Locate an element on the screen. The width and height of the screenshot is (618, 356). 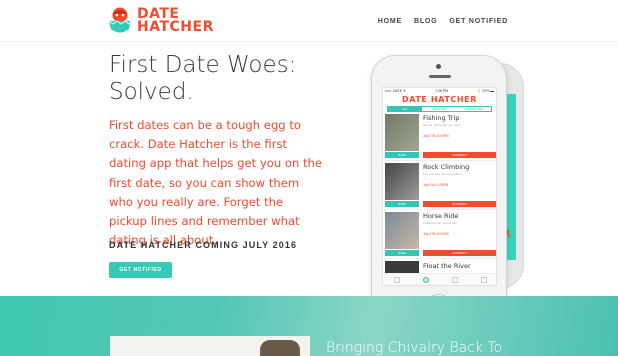
site-header: DATE HATCHER HOME BLOG GET NOTIFIED is located at coordinates (309, 21).